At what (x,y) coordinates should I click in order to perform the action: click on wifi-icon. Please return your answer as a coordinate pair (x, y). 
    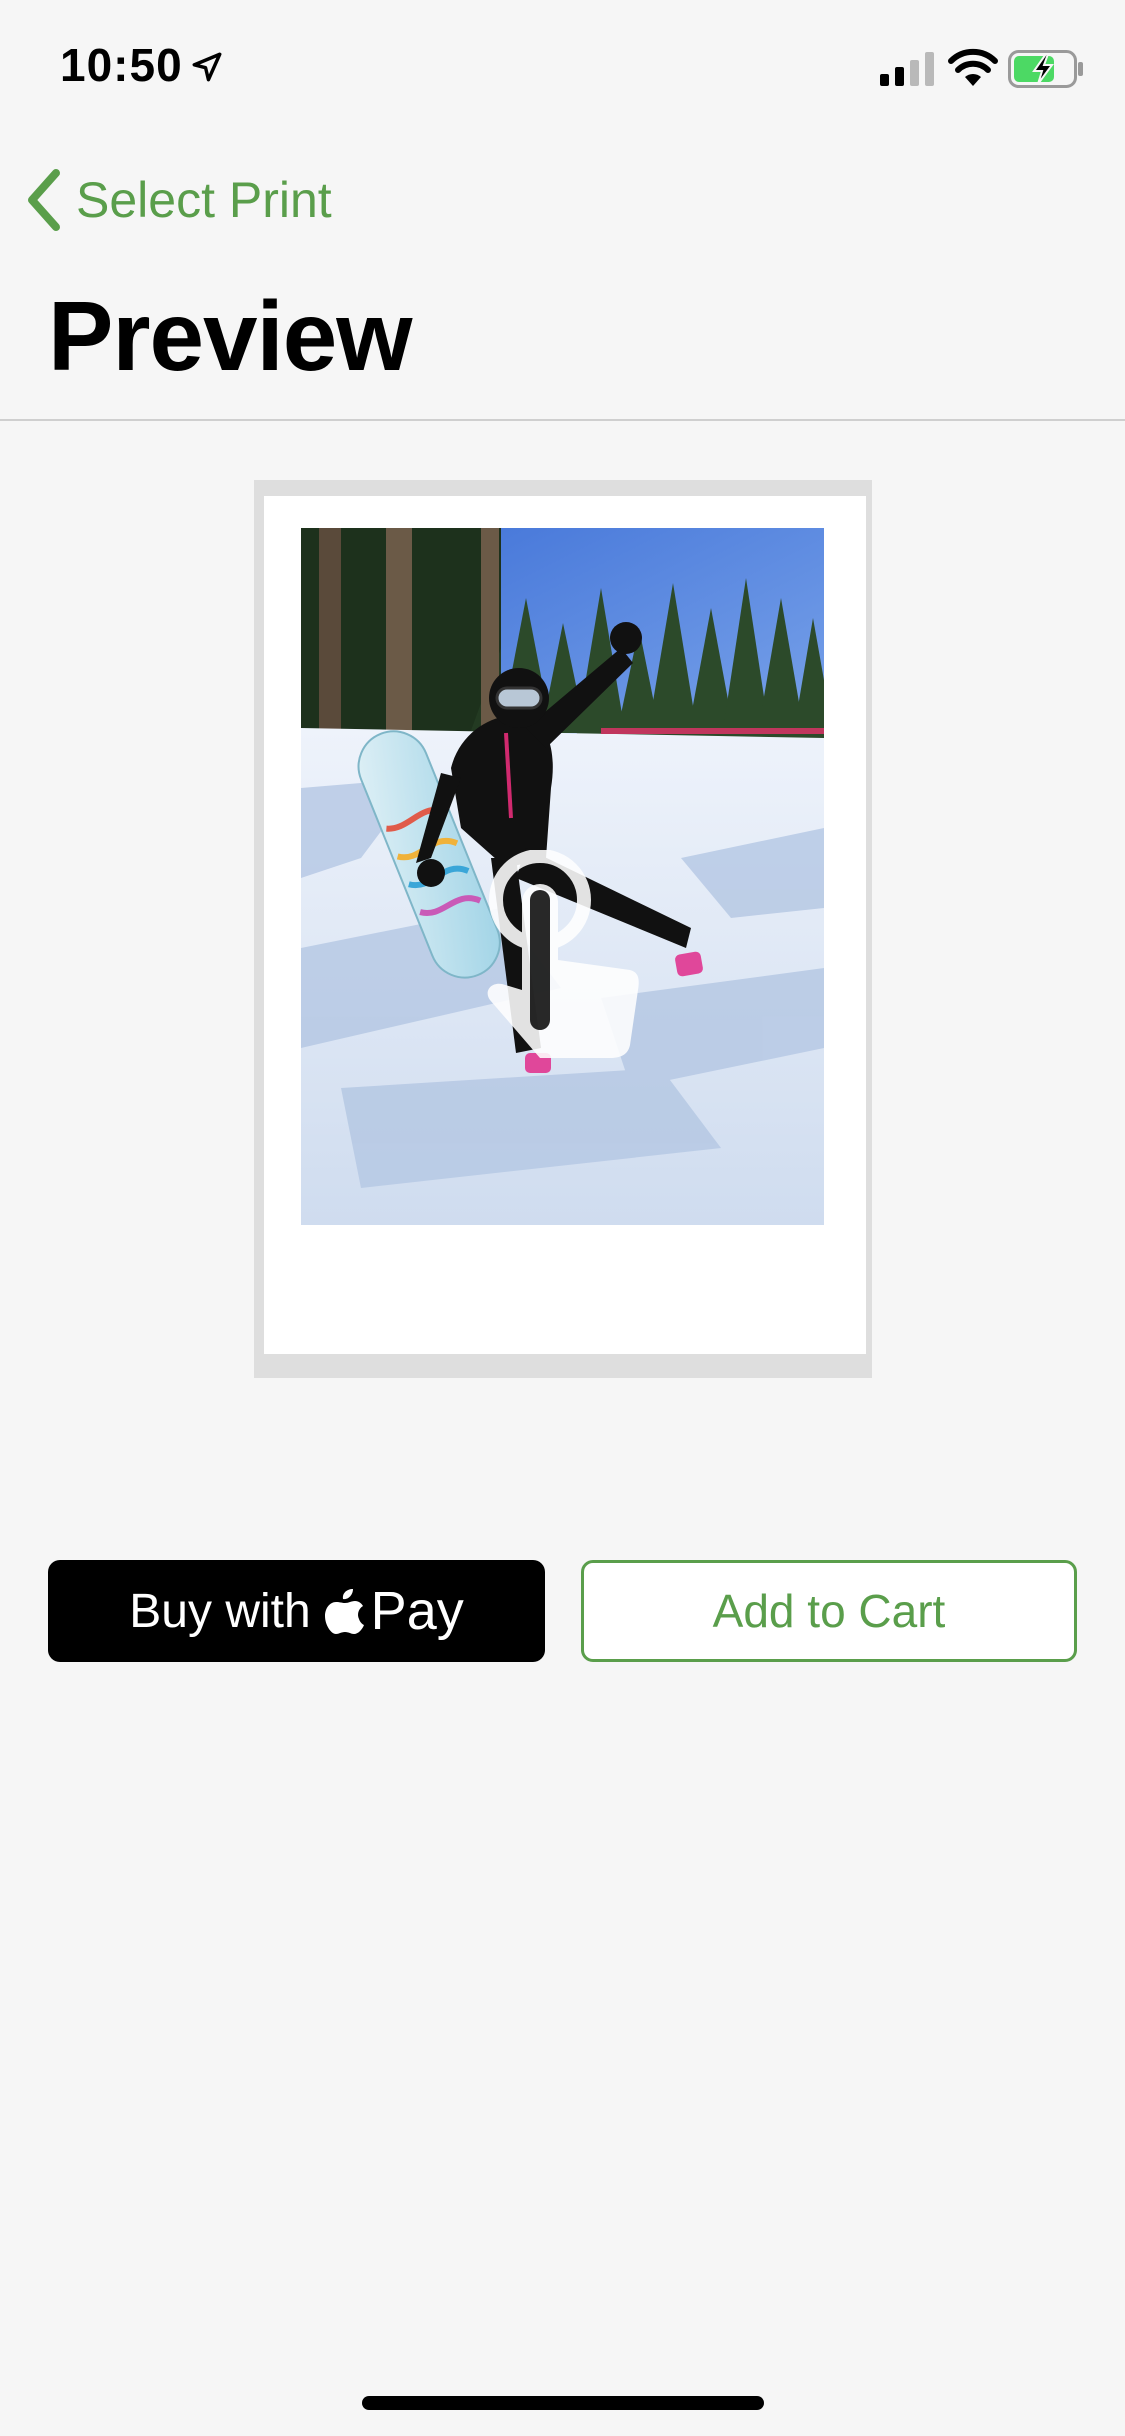
    Looking at the image, I should click on (973, 67).